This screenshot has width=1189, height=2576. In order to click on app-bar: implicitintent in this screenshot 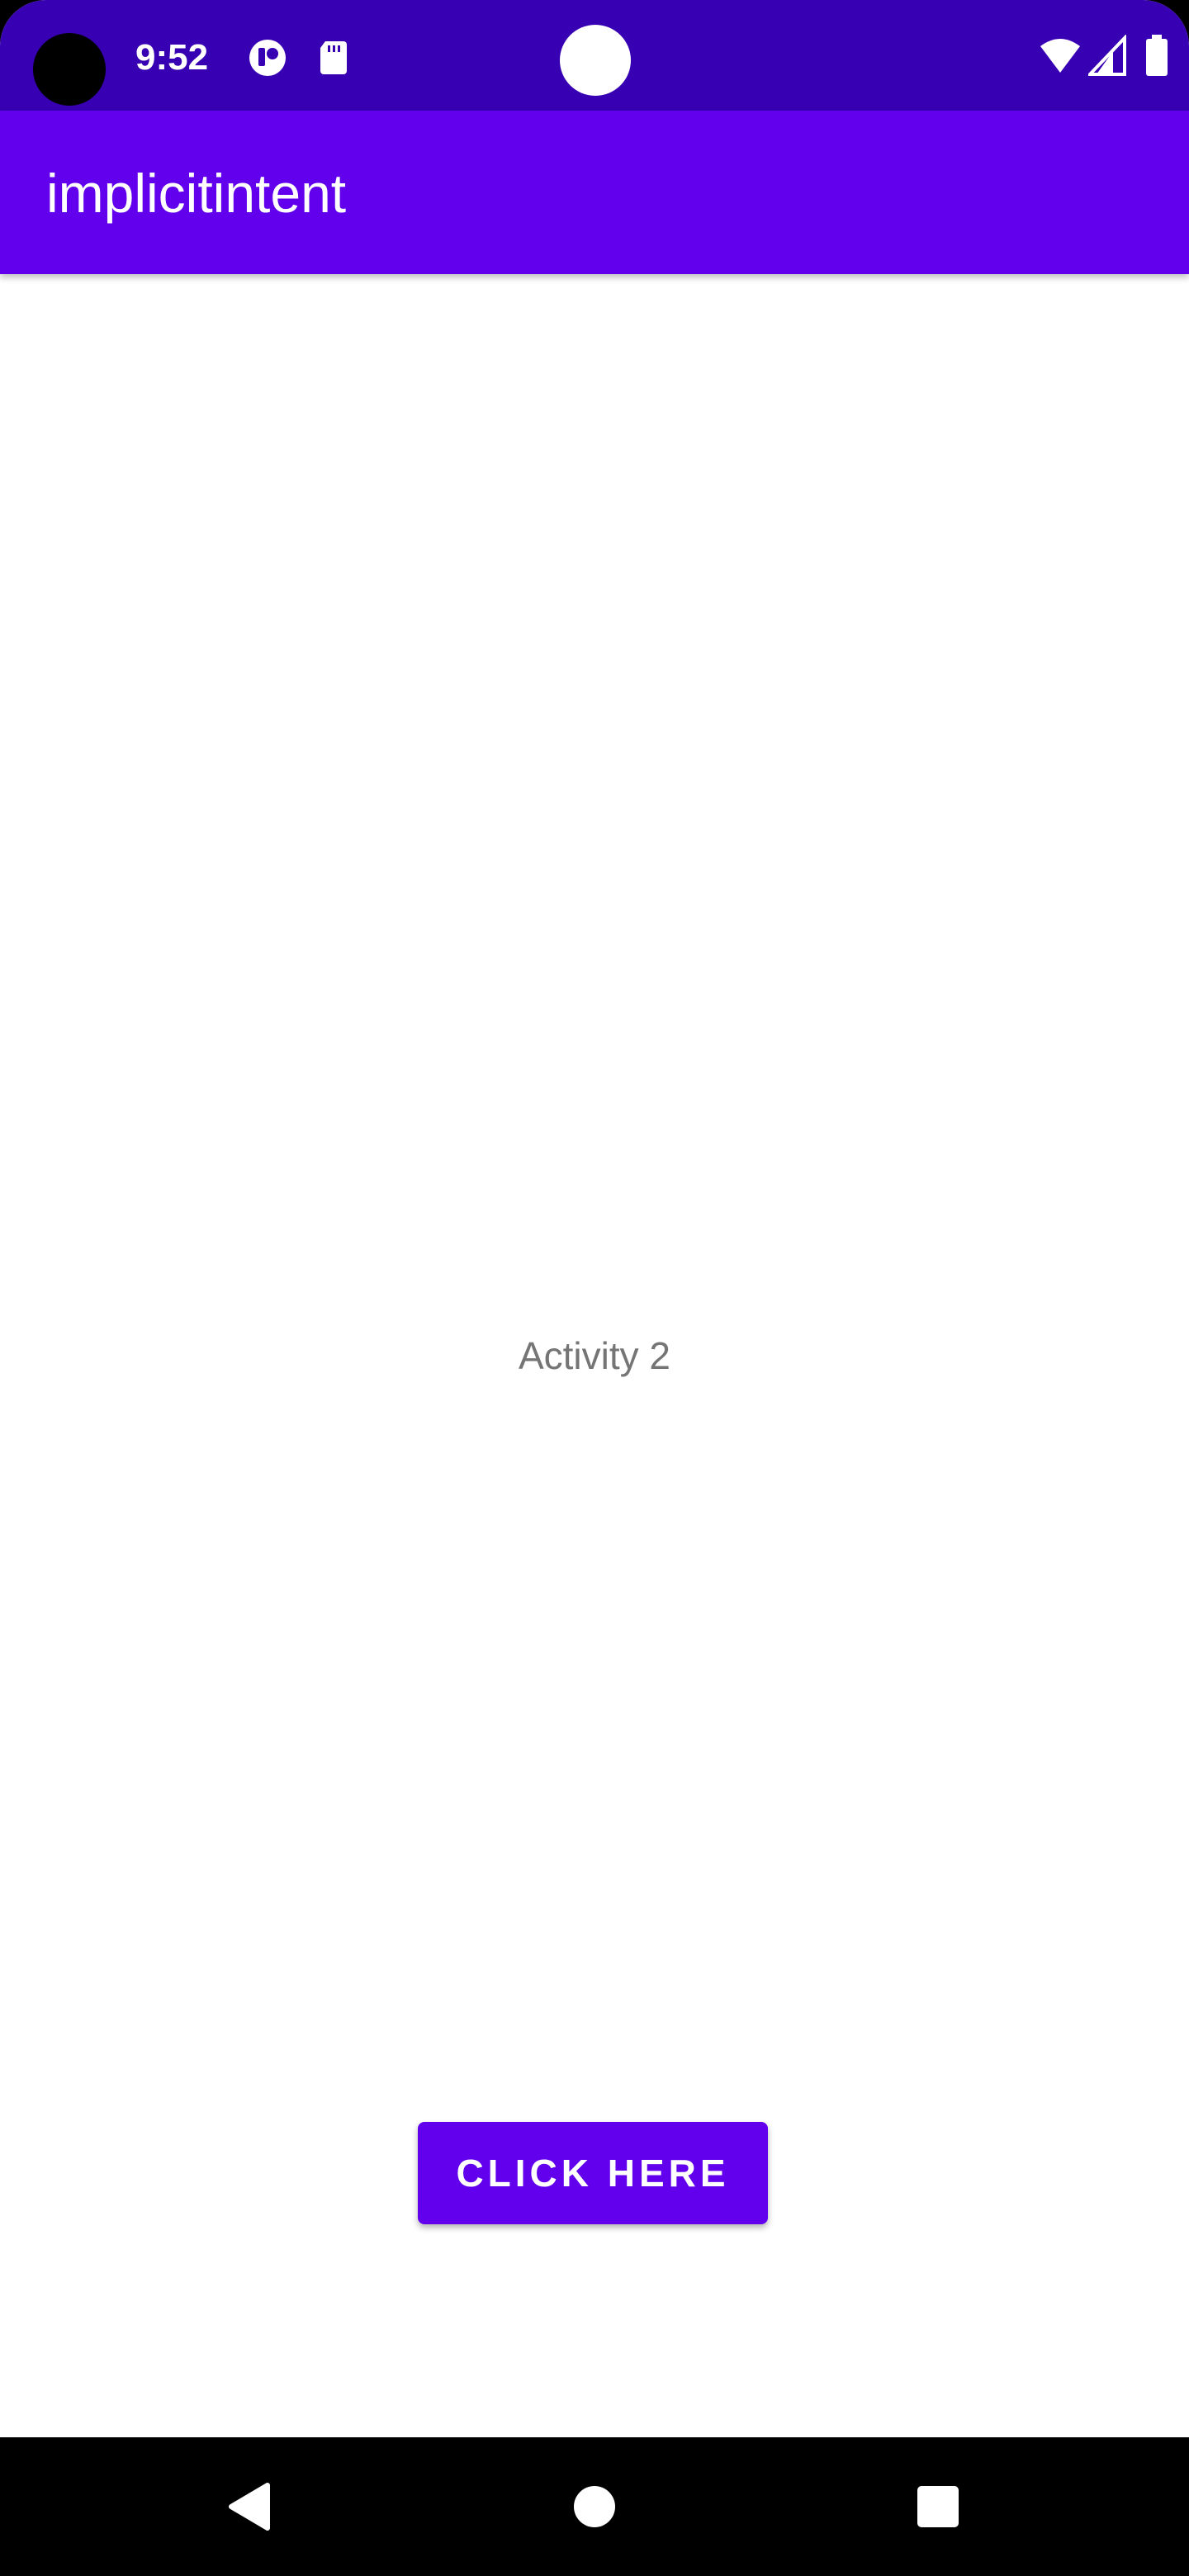, I will do `click(594, 192)`.